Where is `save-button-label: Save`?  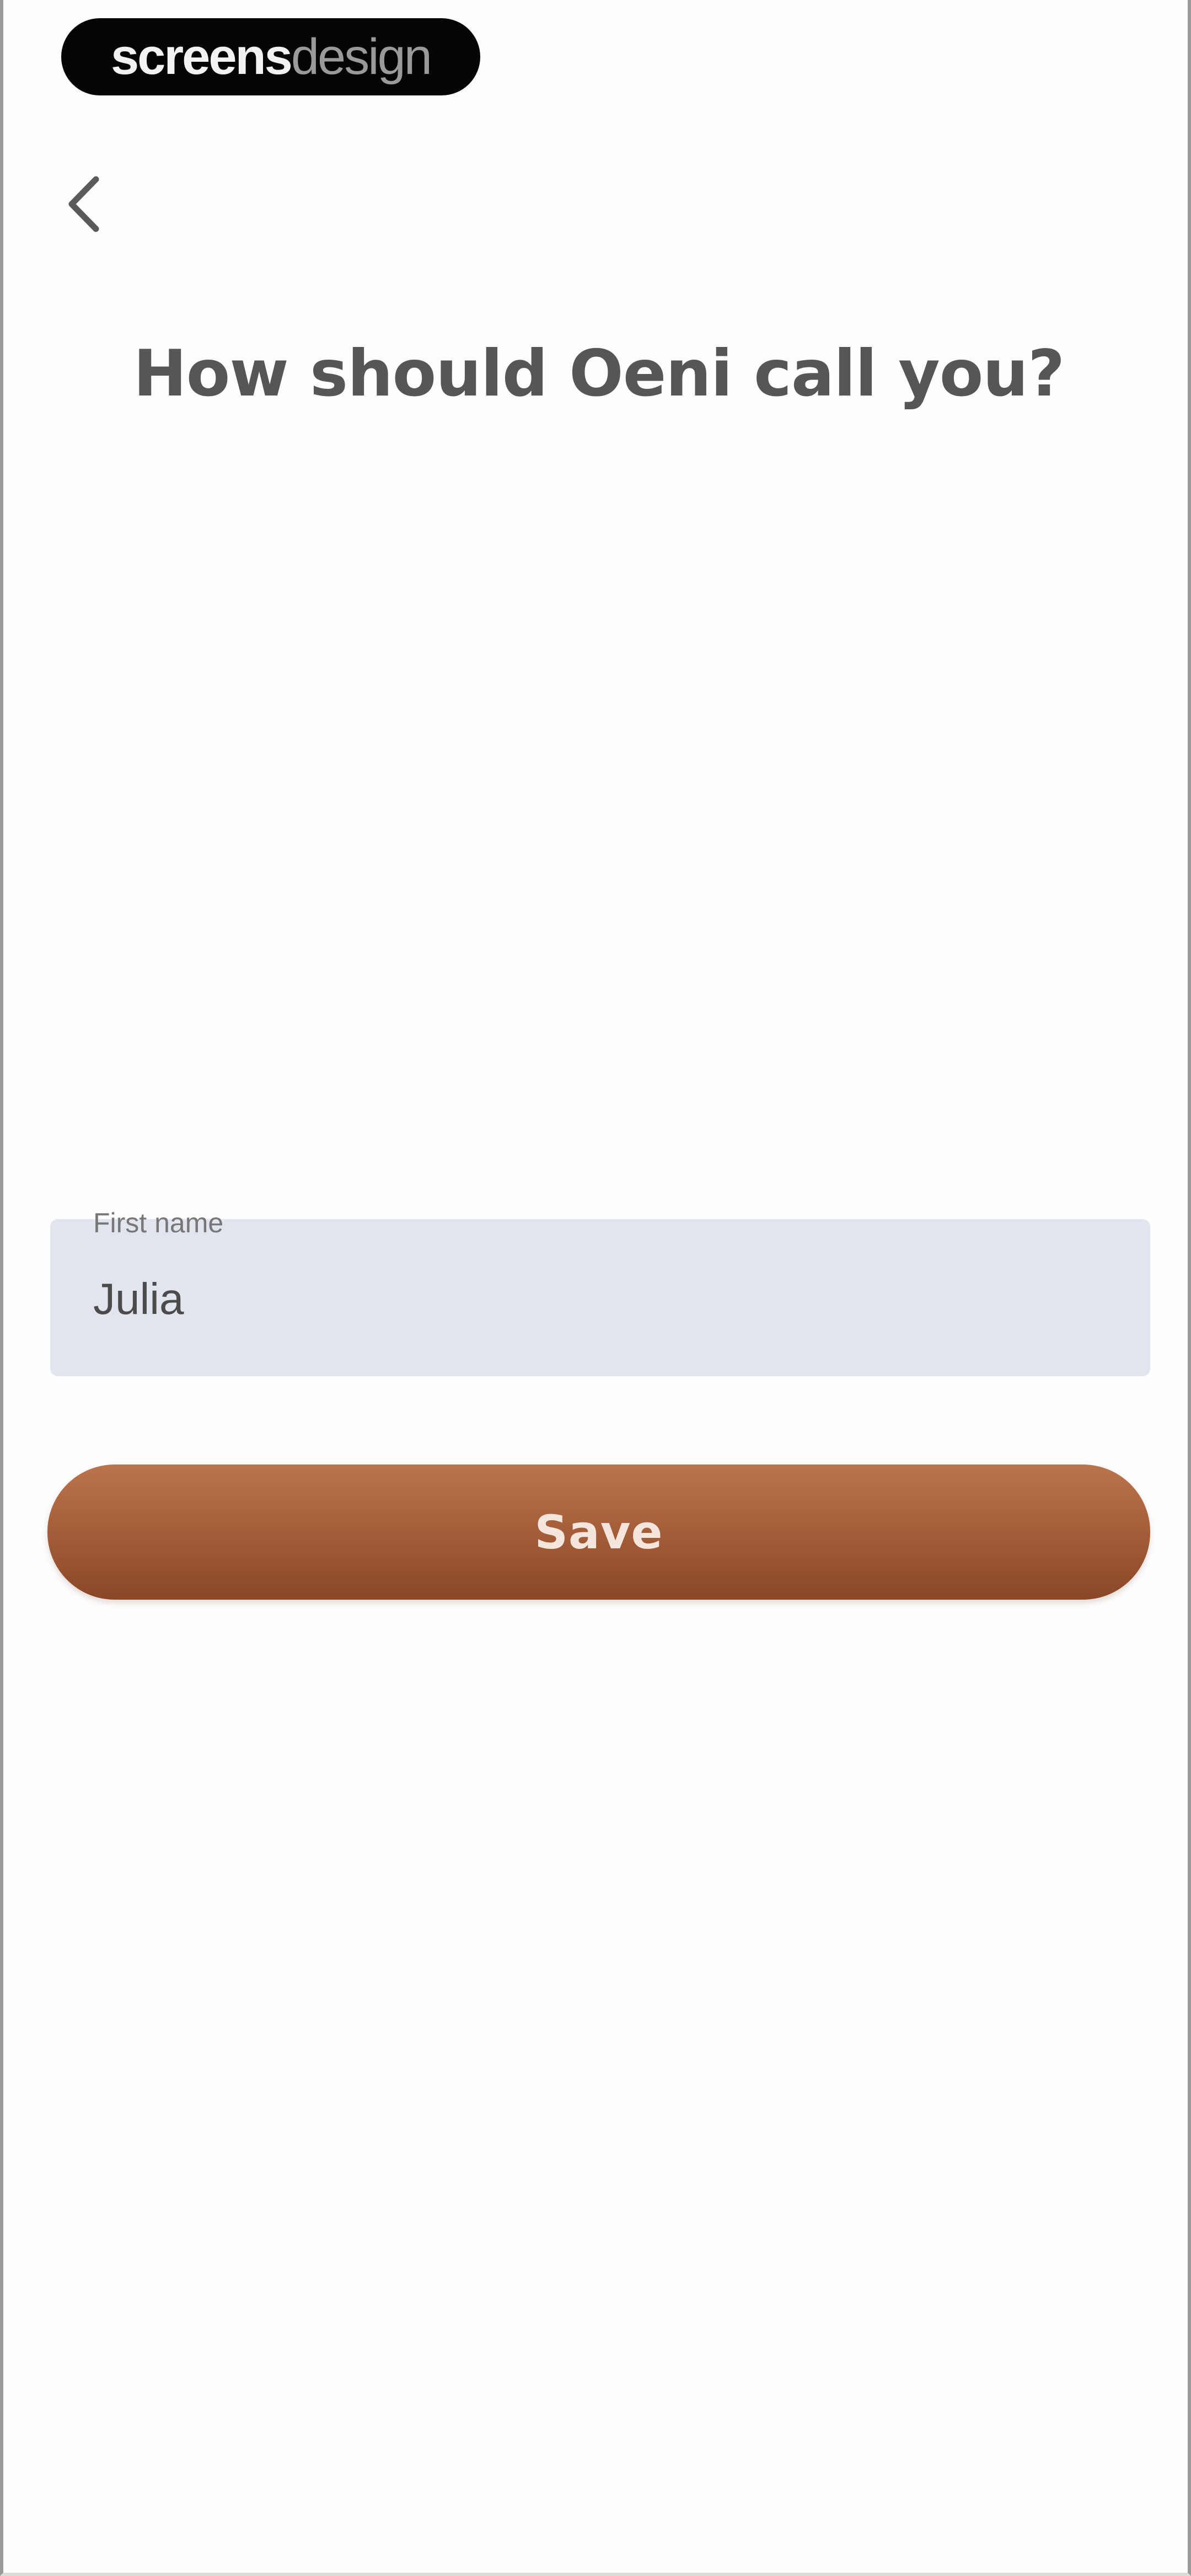
save-button-label: Save is located at coordinates (598, 1532).